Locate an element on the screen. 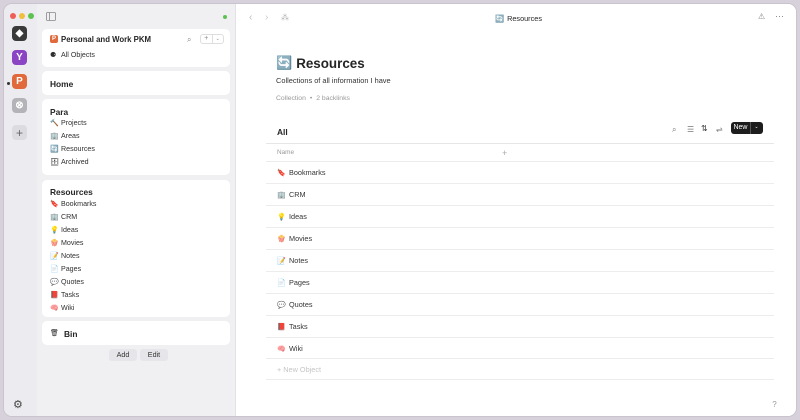 This screenshot has width=800, height=420. cube-space-icon: ◆ is located at coordinates (19, 33).